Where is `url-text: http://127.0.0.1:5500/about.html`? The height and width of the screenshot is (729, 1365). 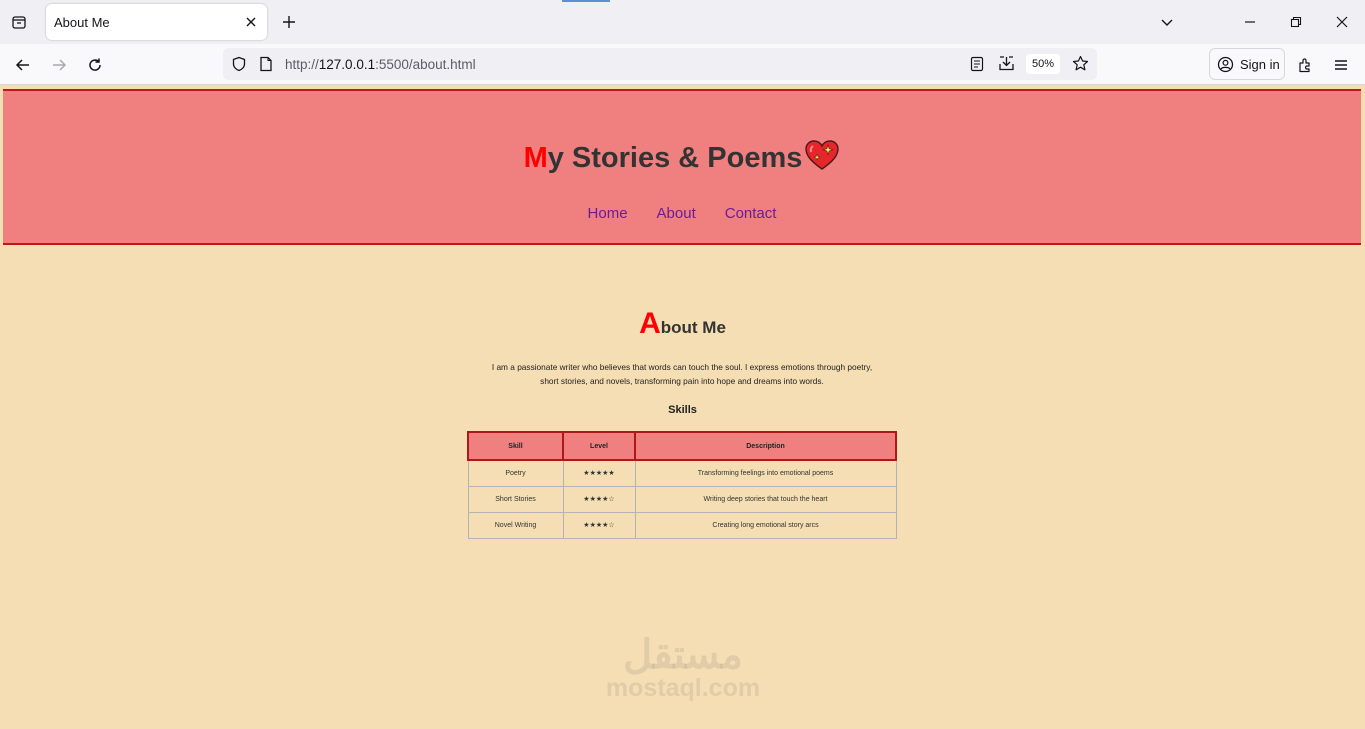
url-text: http://127.0.0.1:5500/about.html is located at coordinates (380, 64).